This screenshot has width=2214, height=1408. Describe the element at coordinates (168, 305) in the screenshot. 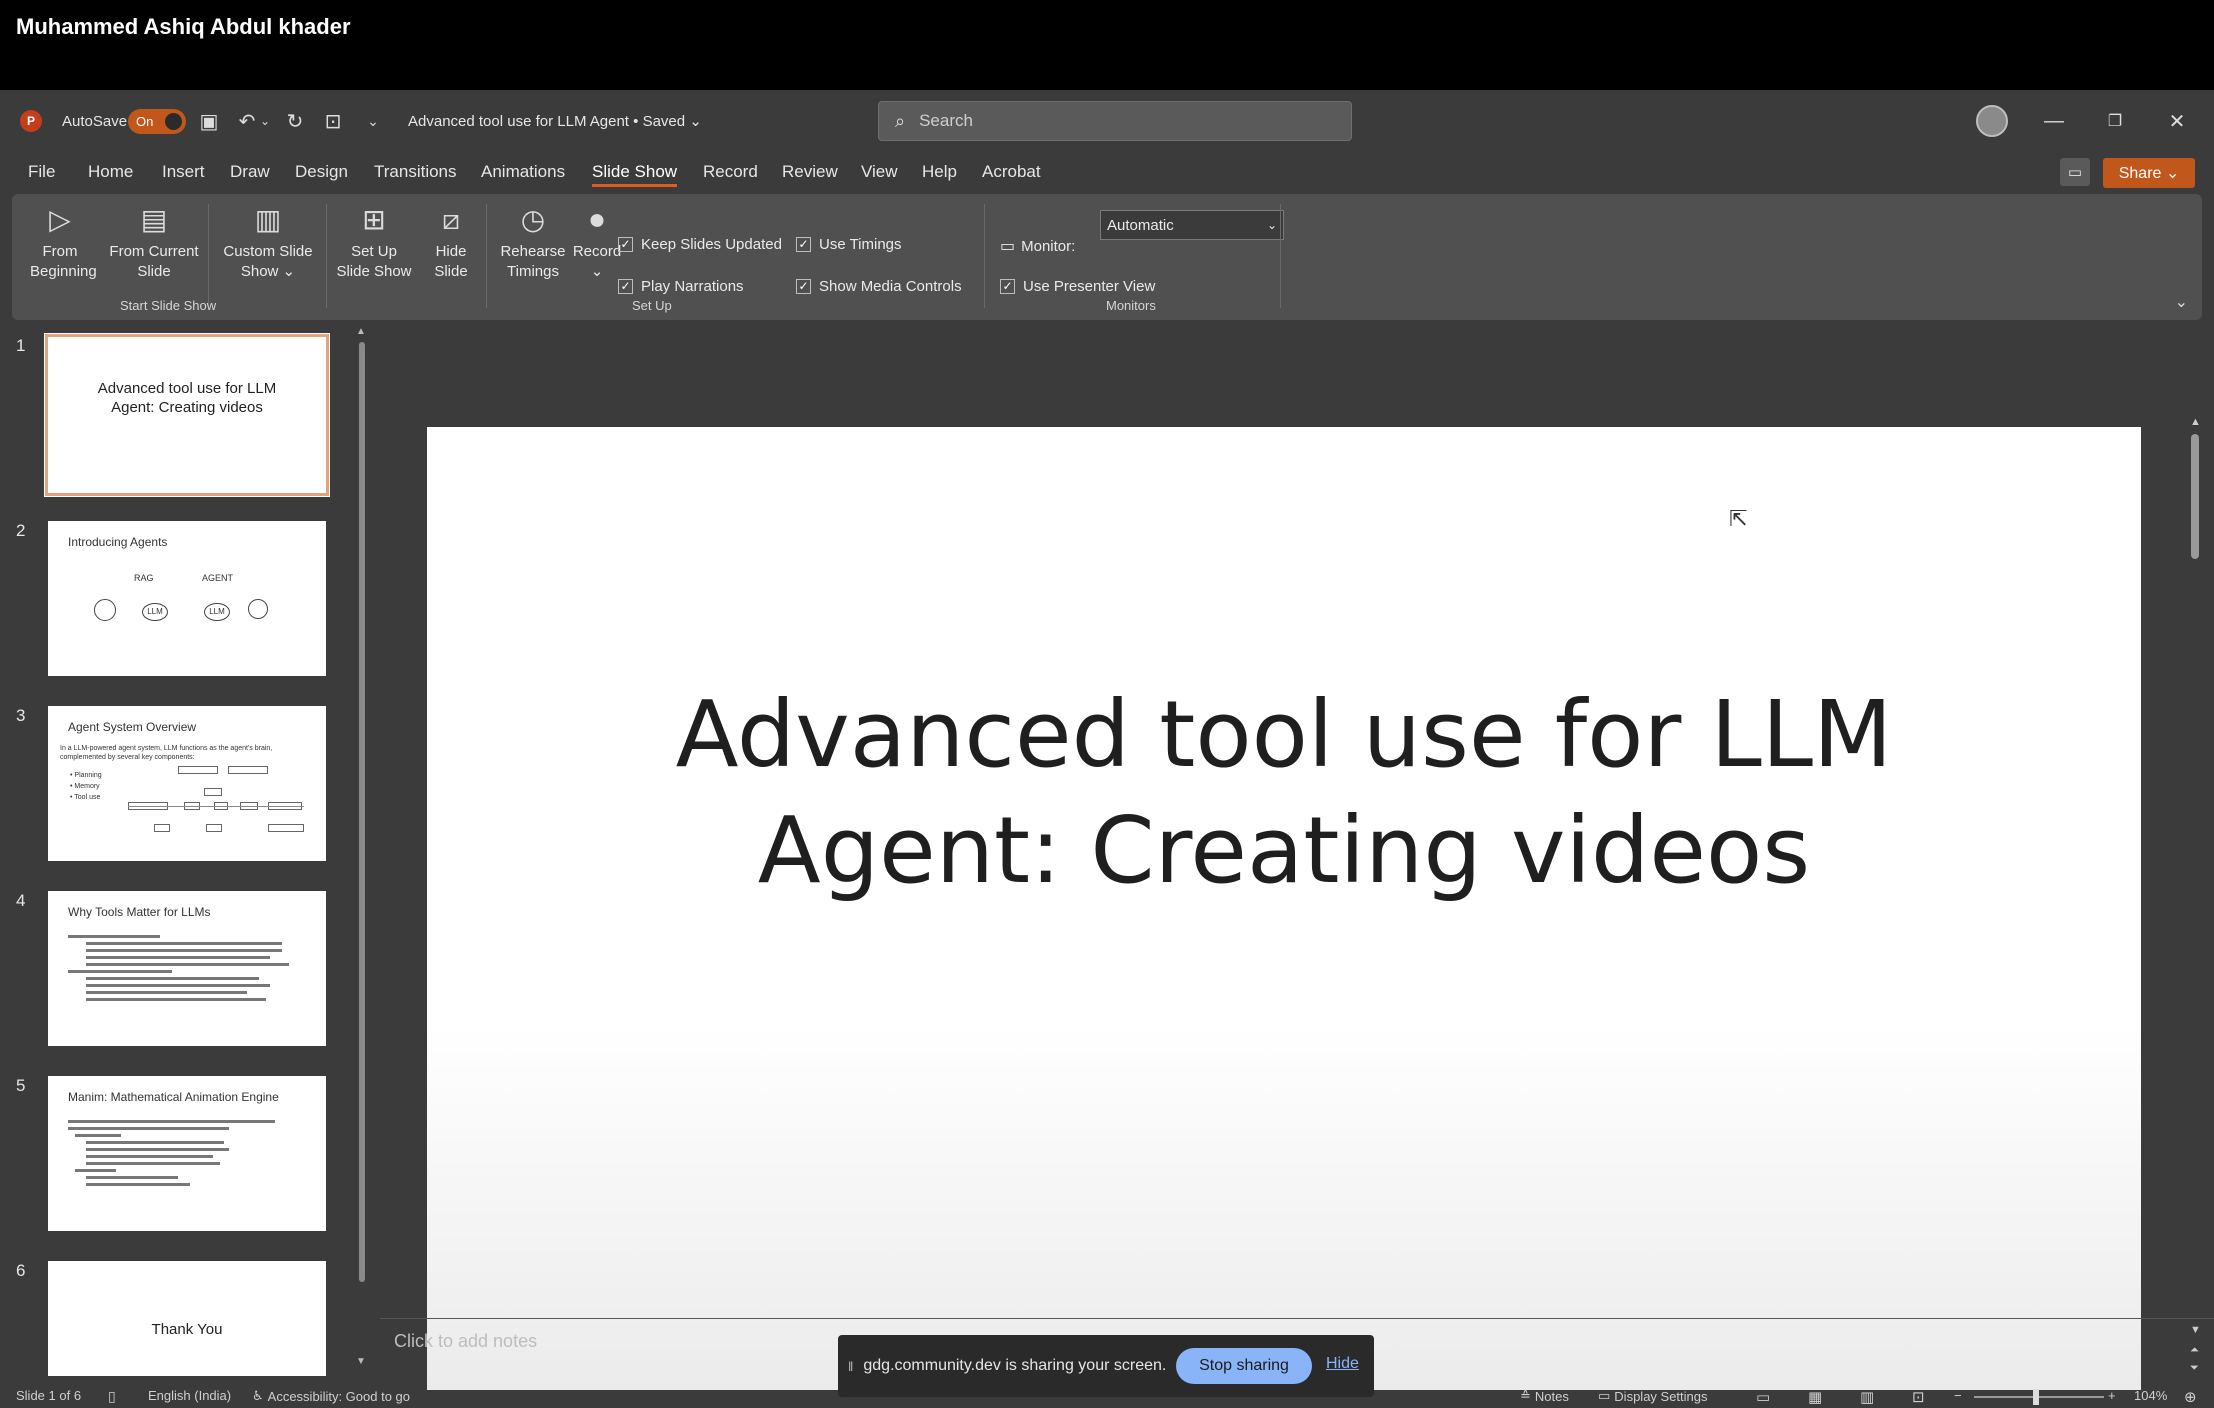

I see `group-label-start-slide-show: Start Slide Show` at that location.